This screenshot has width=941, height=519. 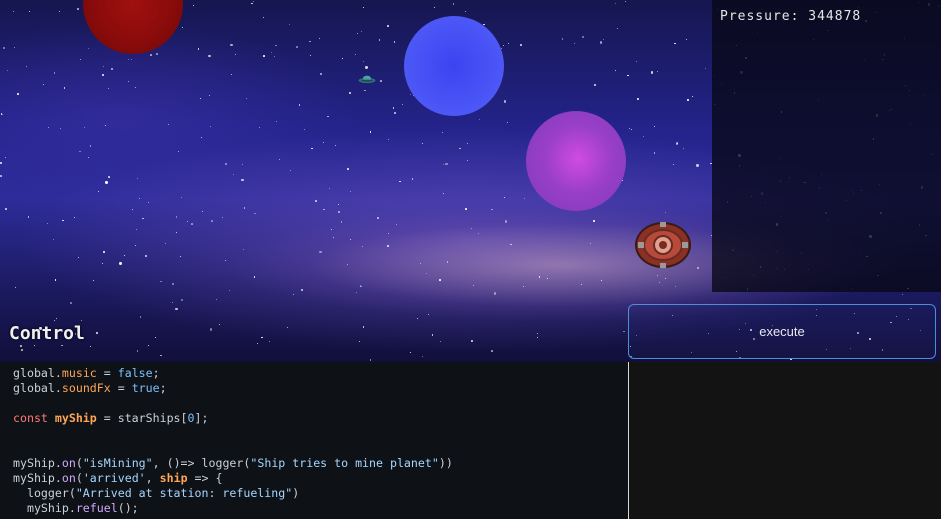 I want to click on red-planet, so click(x=133, y=27).